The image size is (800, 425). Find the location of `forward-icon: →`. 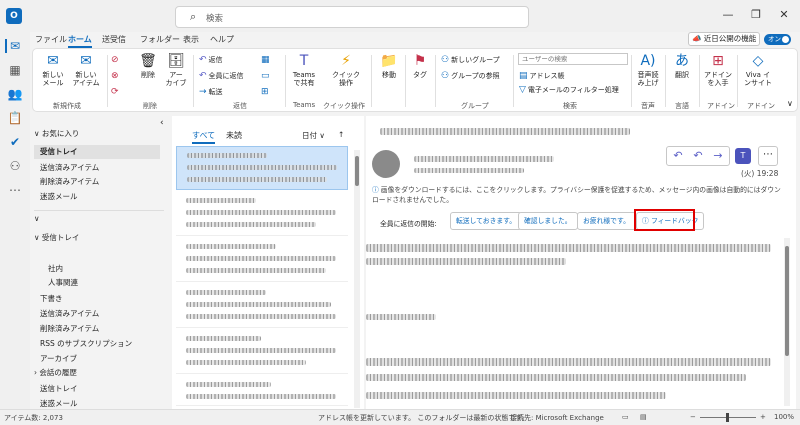

forward-icon: → is located at coordinates (718, 155).